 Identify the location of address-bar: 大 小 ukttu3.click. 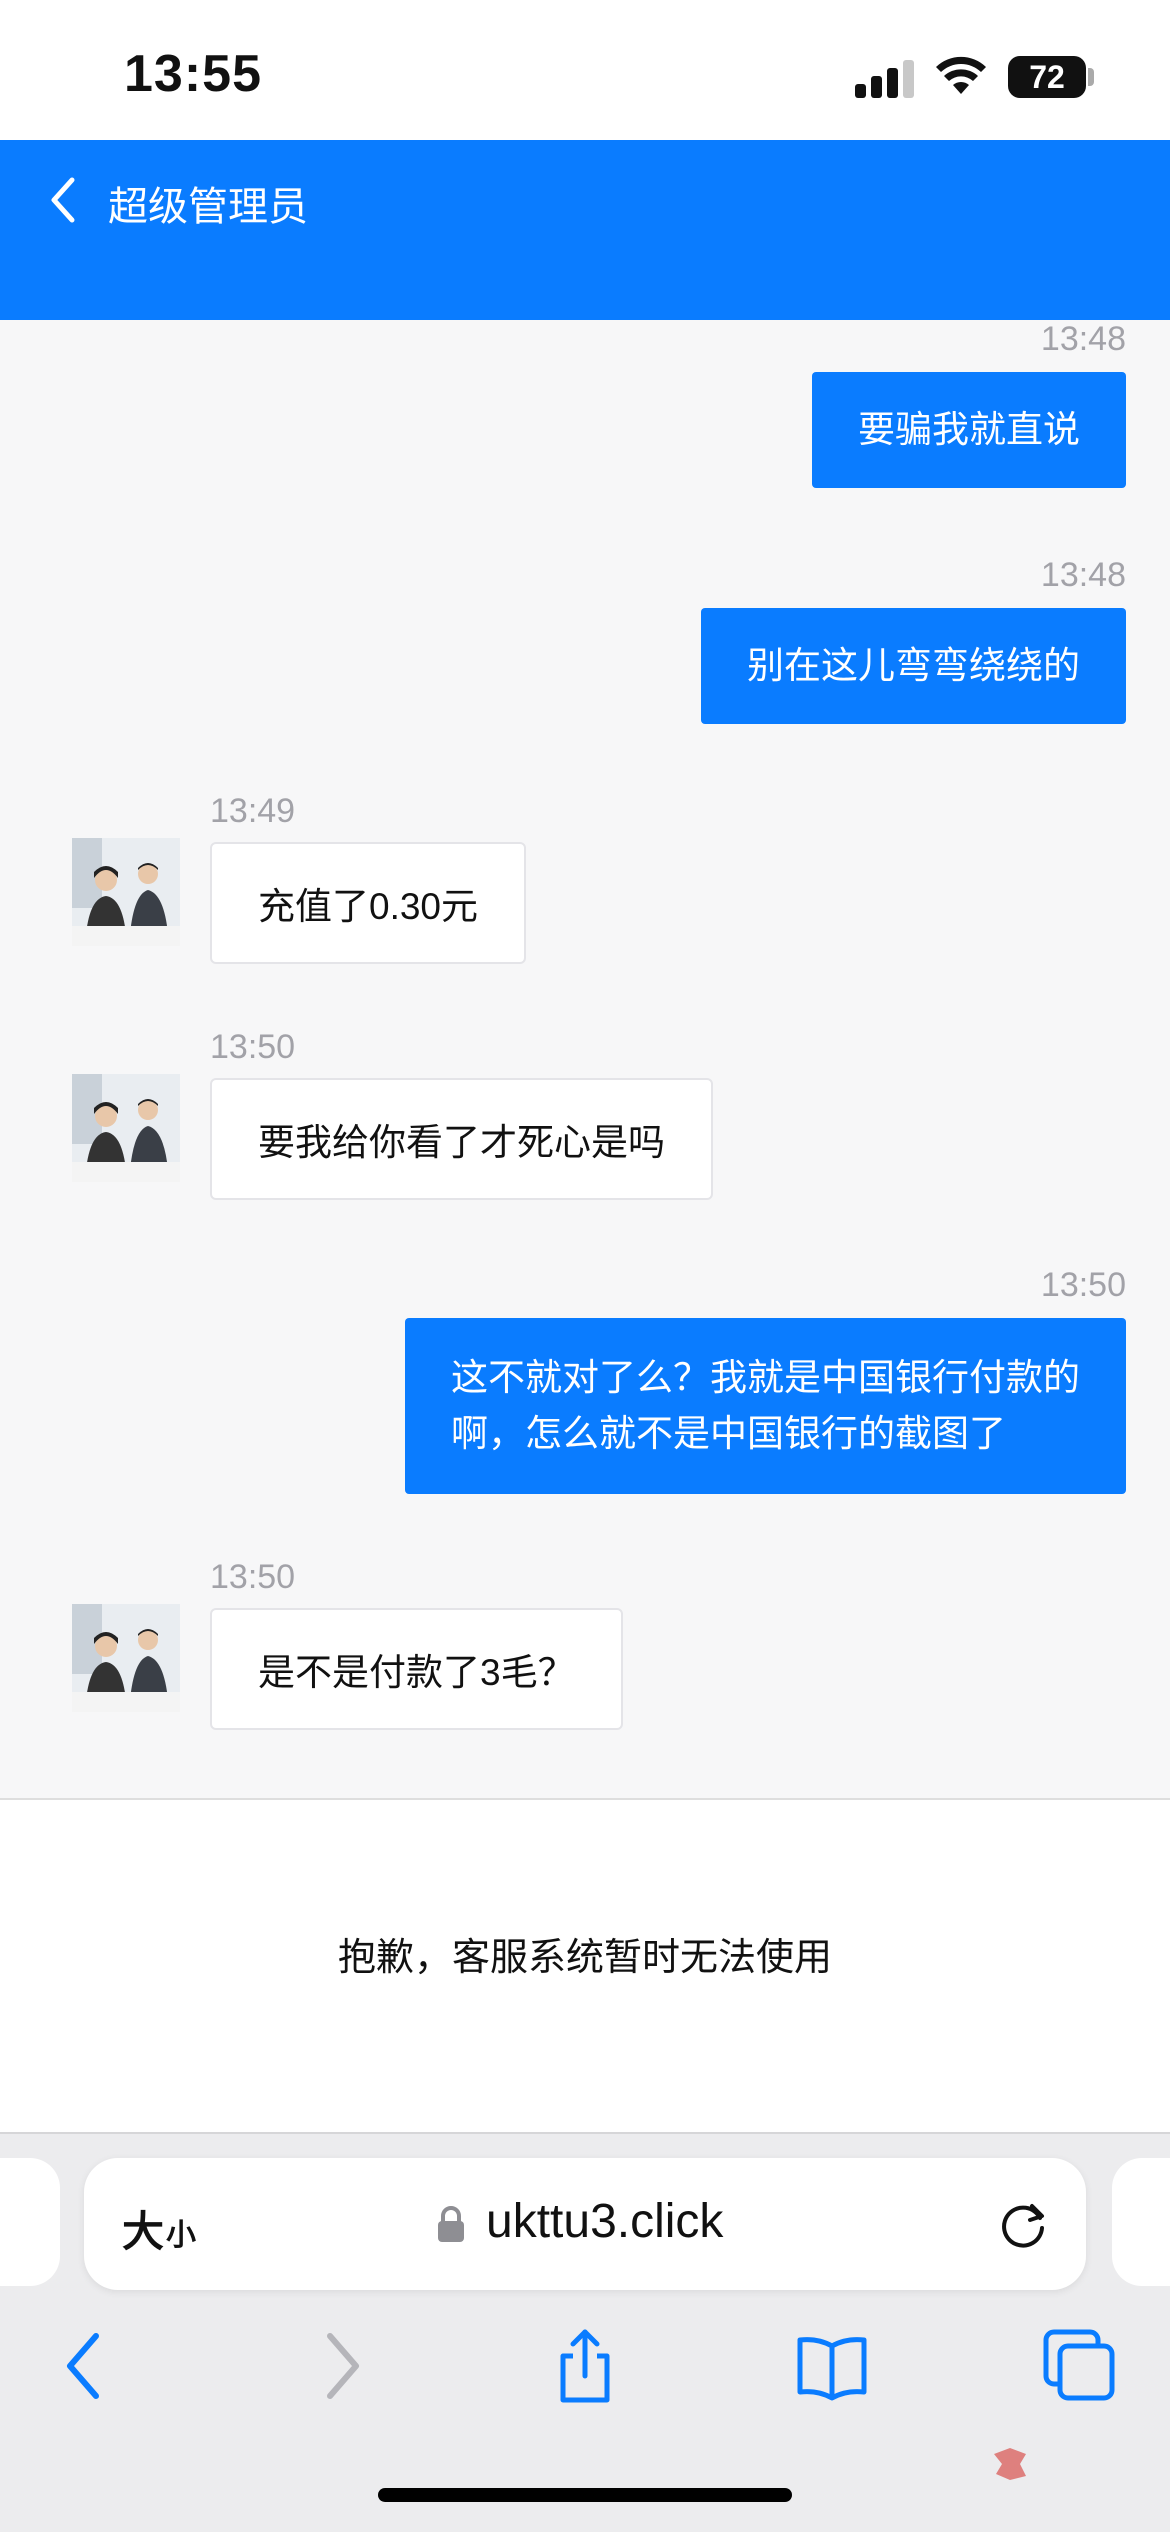
(585, 2224).